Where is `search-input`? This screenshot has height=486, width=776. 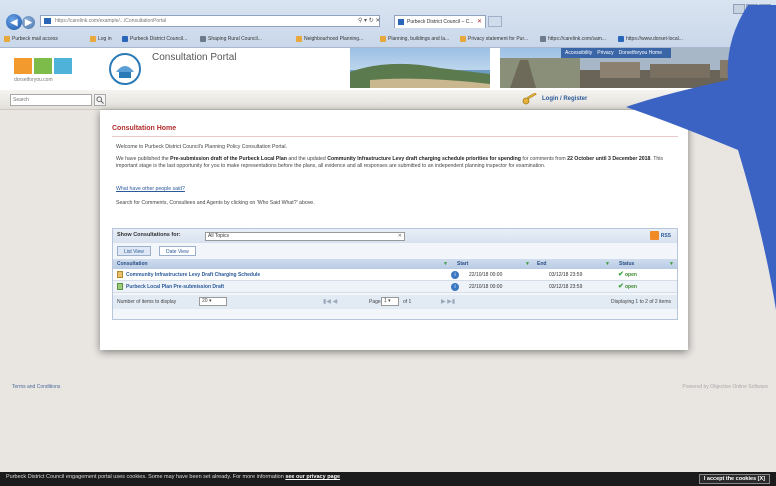 search-input is located at coordinates (51, 100).